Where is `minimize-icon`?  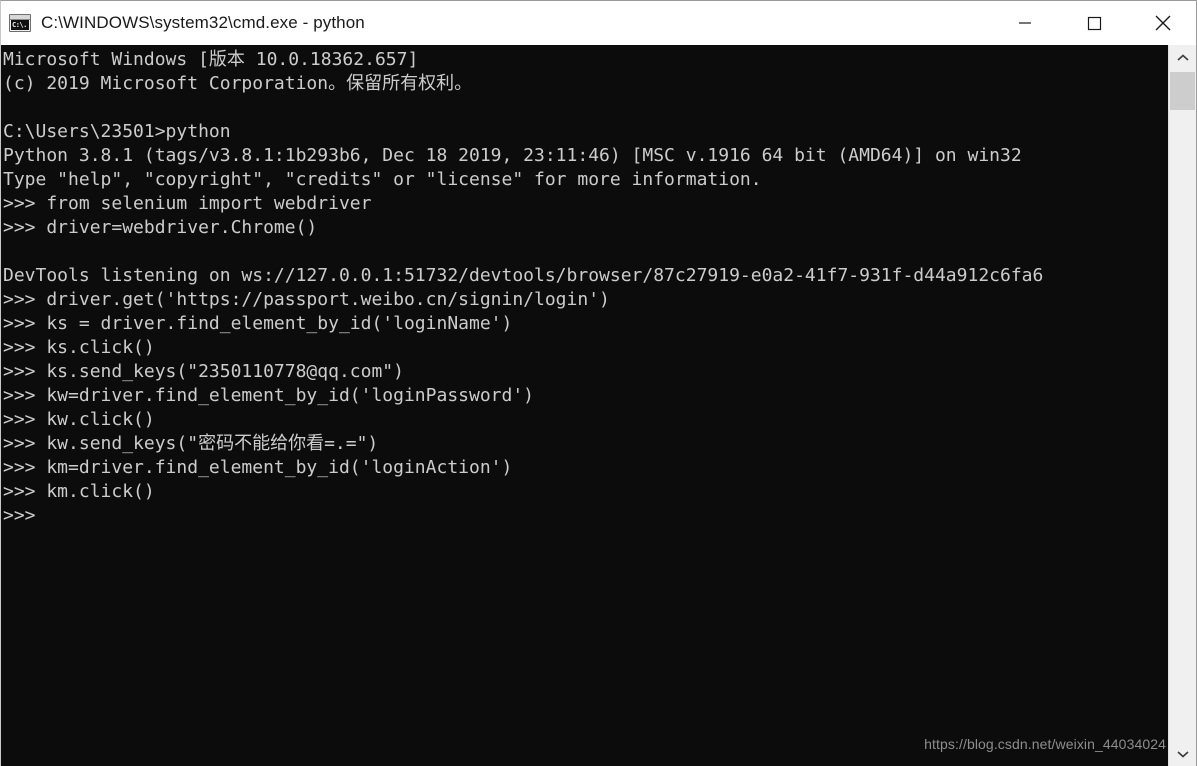 minimize-icon is located at coordinates (1024, 23).